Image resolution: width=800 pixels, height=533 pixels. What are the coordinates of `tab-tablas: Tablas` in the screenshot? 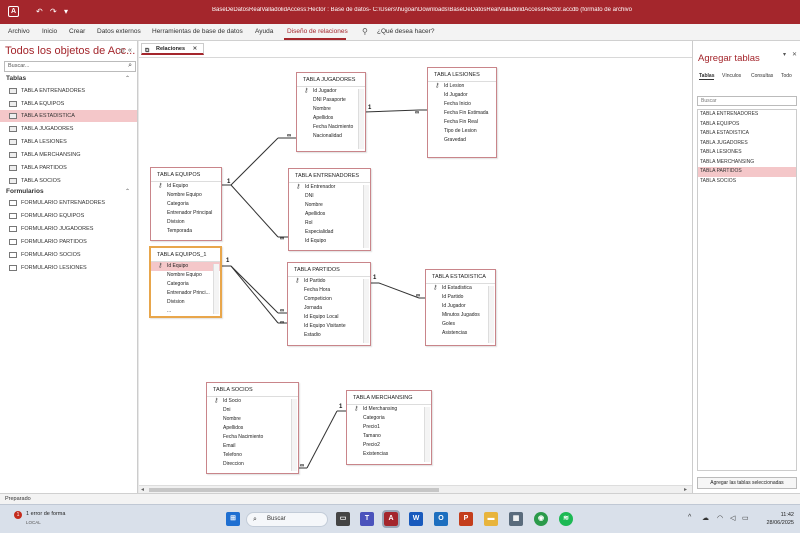 It's located at (707, 76).